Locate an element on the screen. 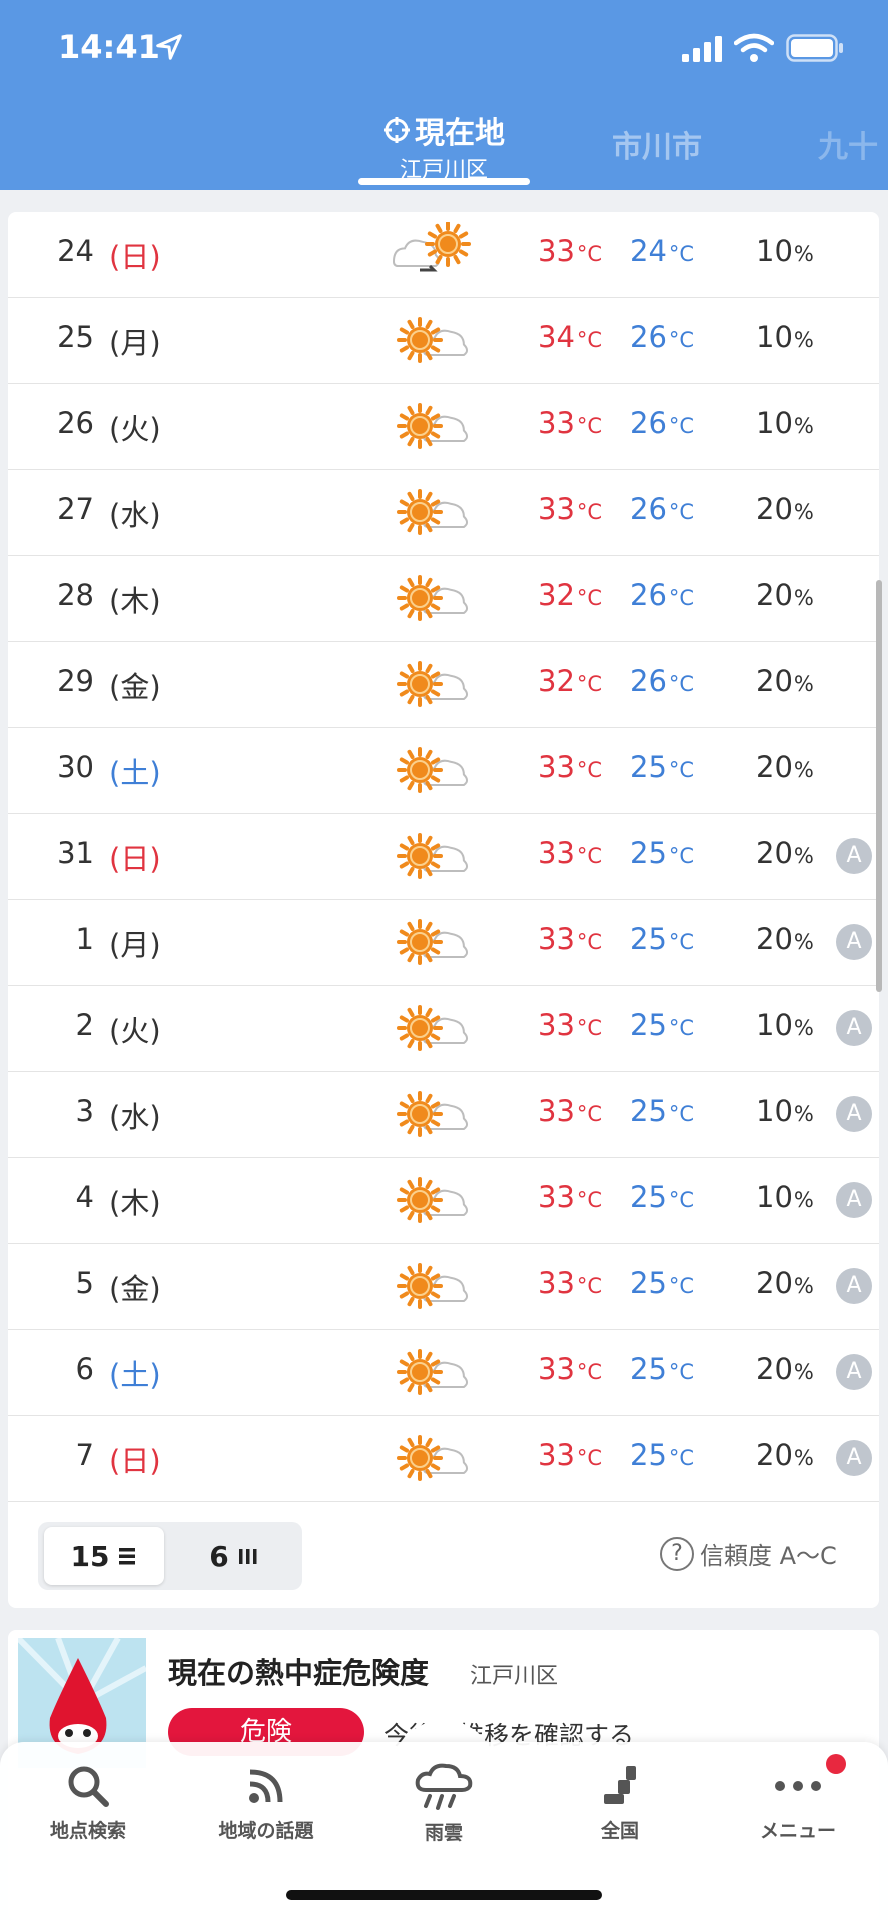 This screenshot has width=888, height=1920. cloudy-then-sunny-icon is located at coordinates (431, 247).